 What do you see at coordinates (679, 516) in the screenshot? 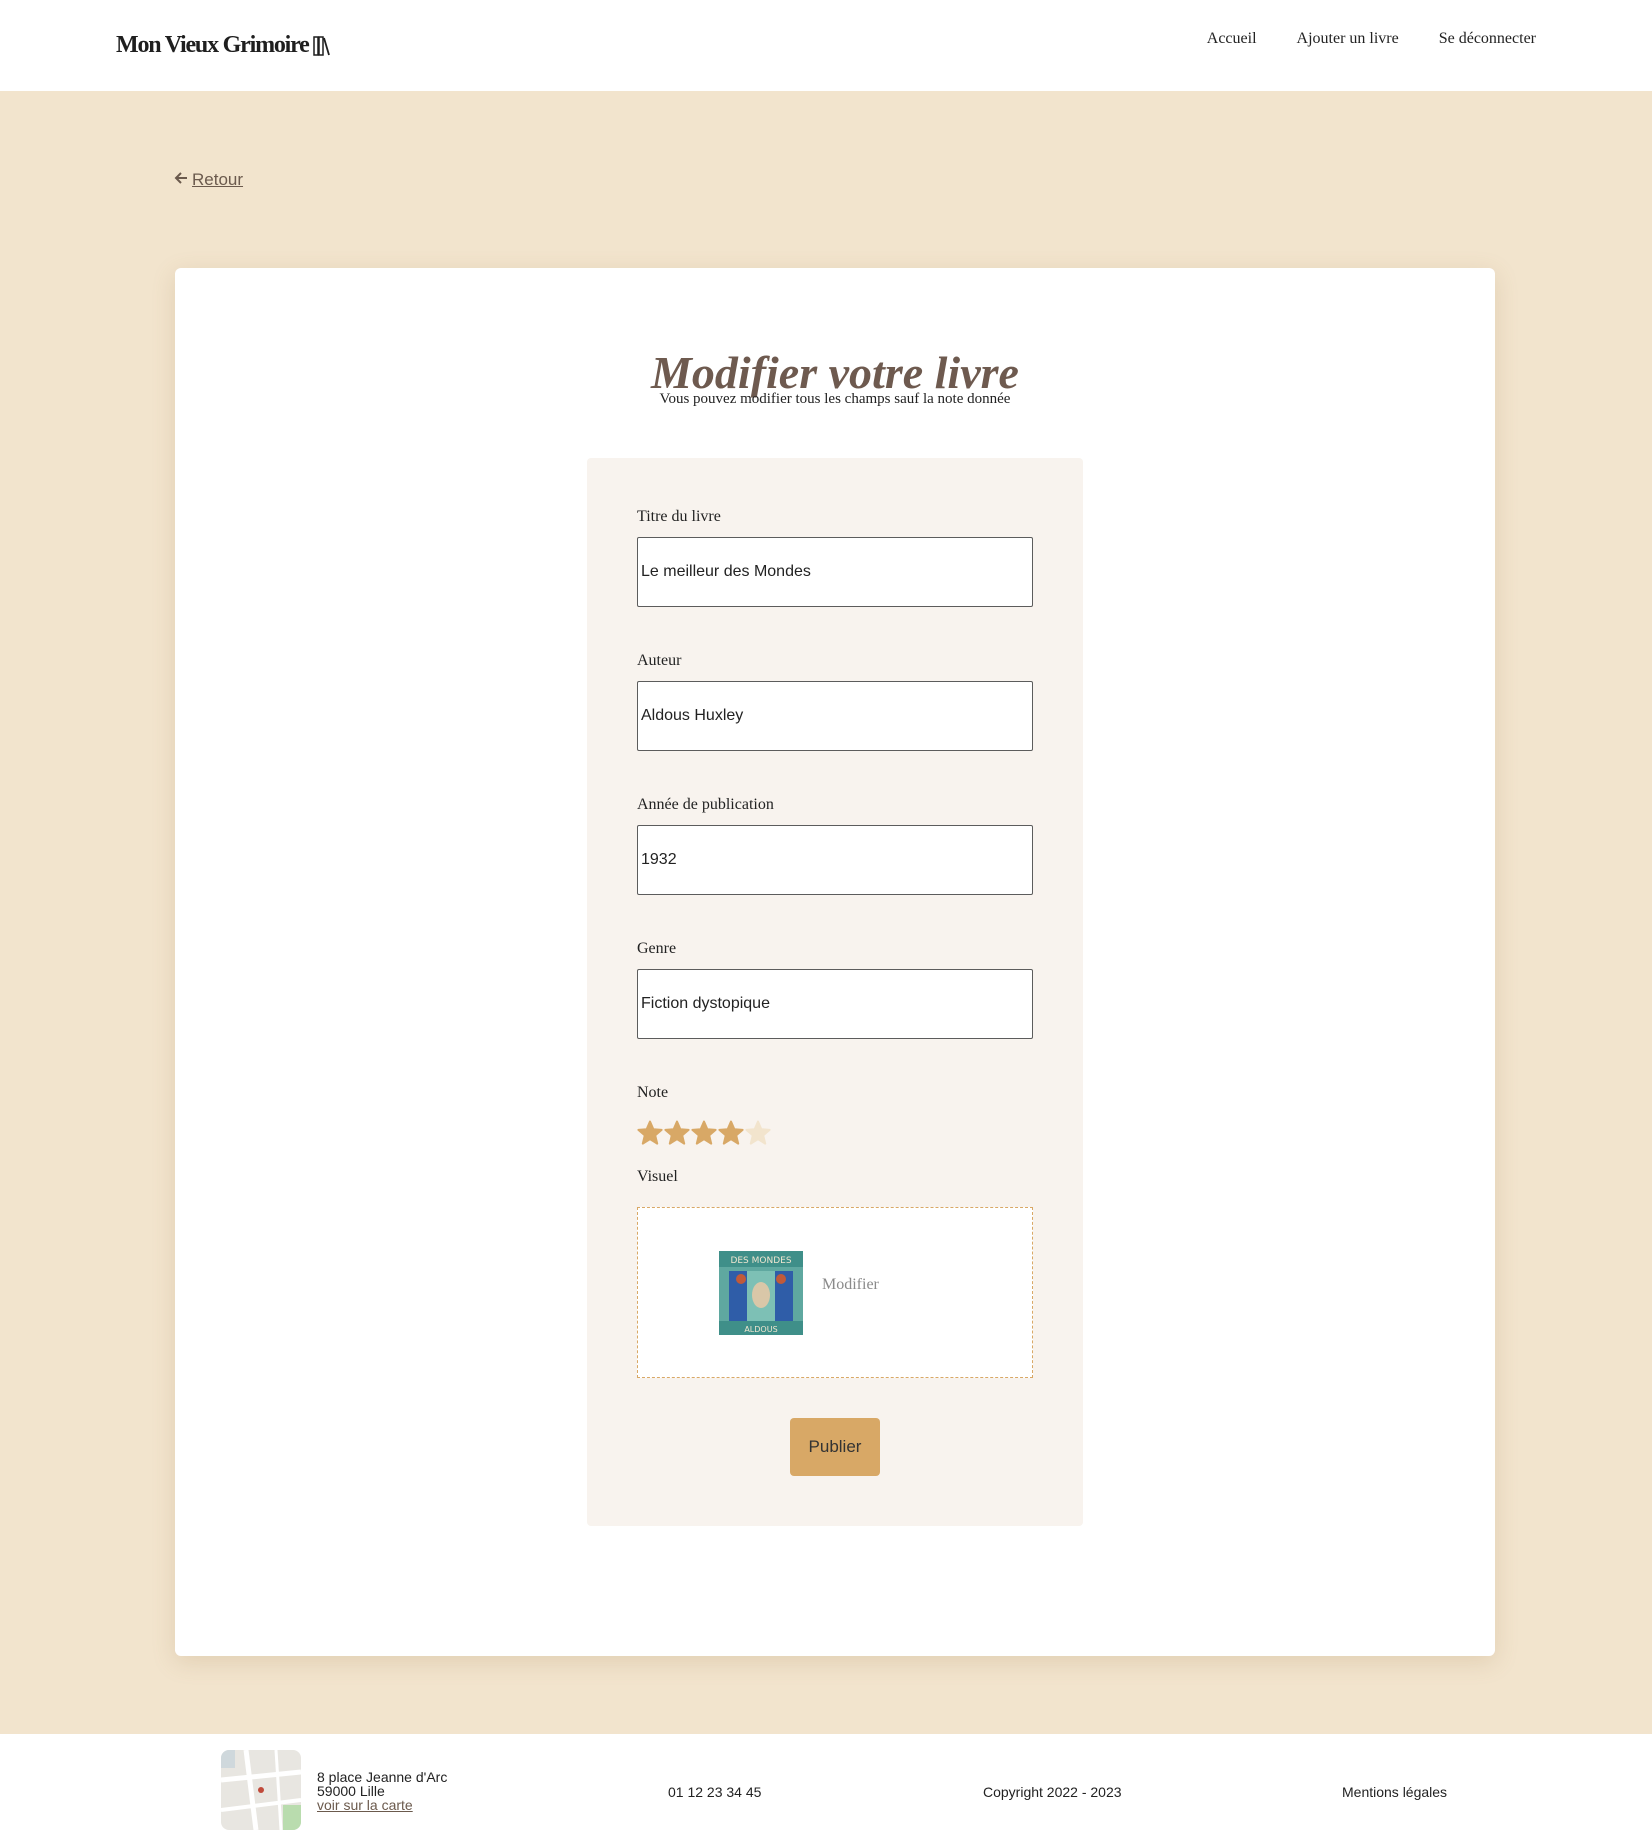
I see `title-label: Titre du livre` at bounding box center [679, 516].